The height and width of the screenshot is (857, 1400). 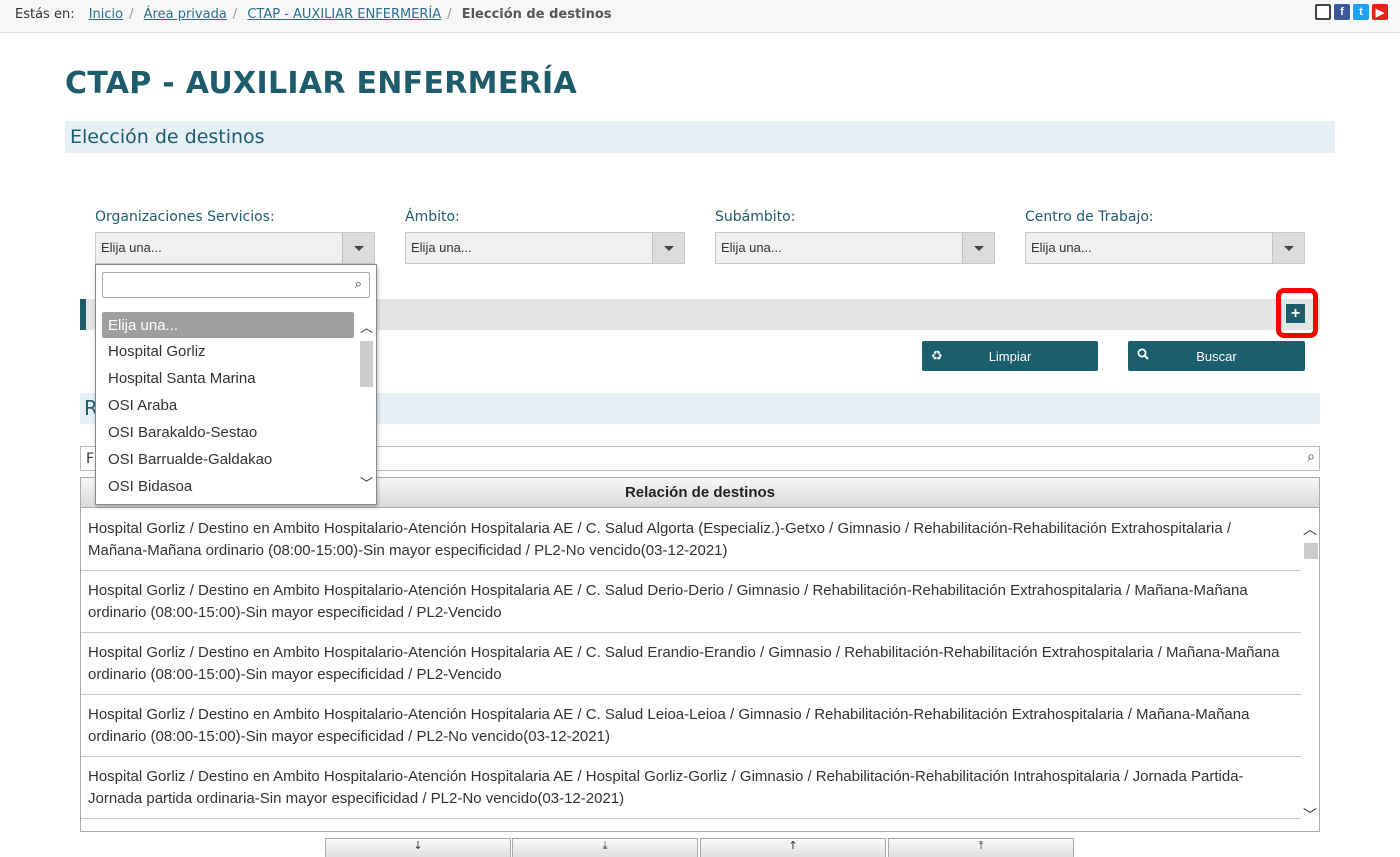 I want to click on filter-label-ambito: Ámbito:, so click(x=432, y=217).